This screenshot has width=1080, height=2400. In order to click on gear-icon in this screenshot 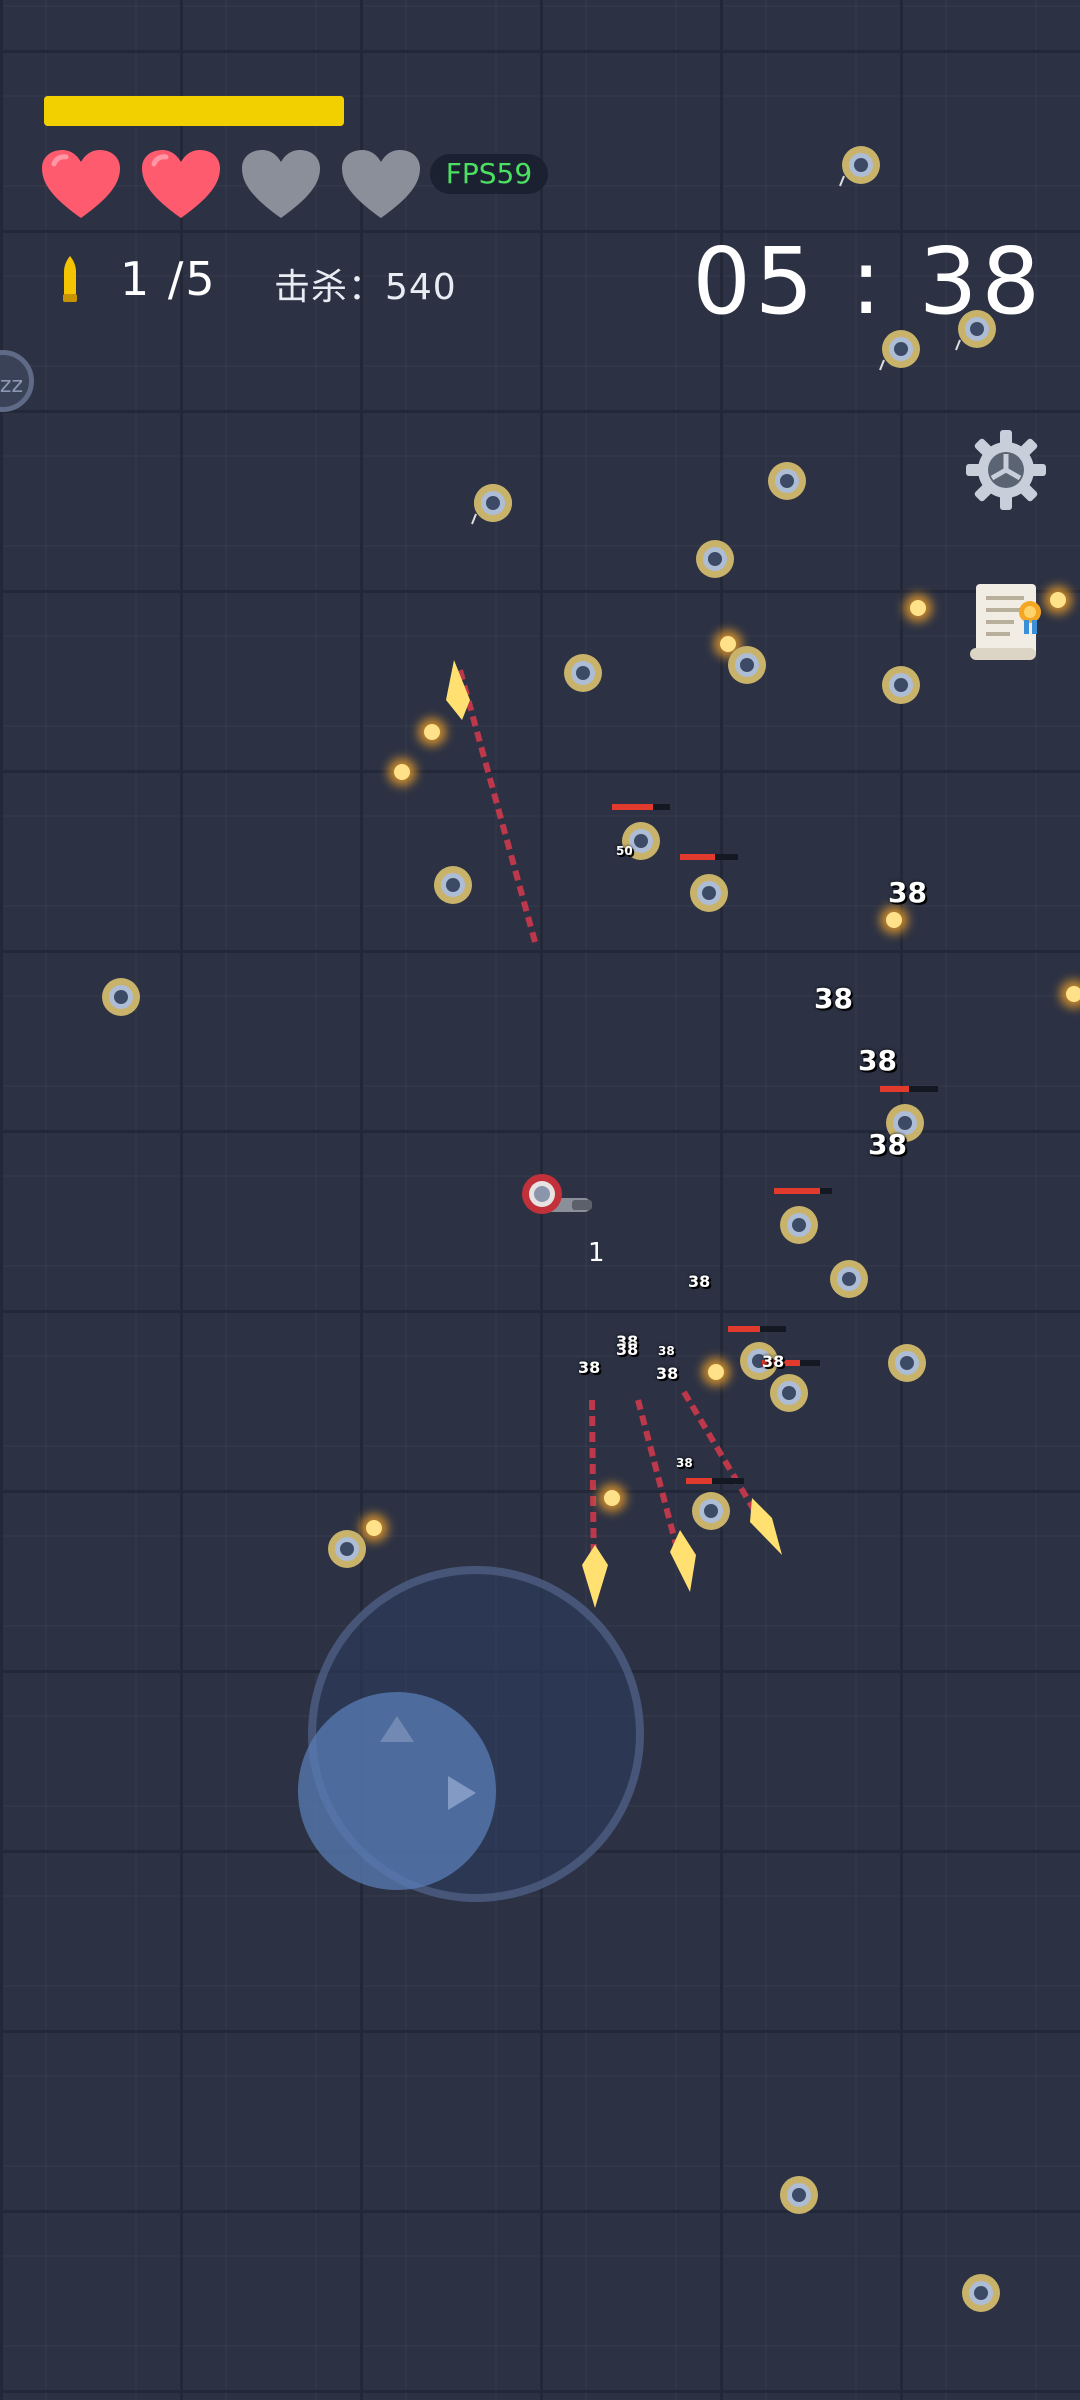, I will do `click(1006, 470)`.